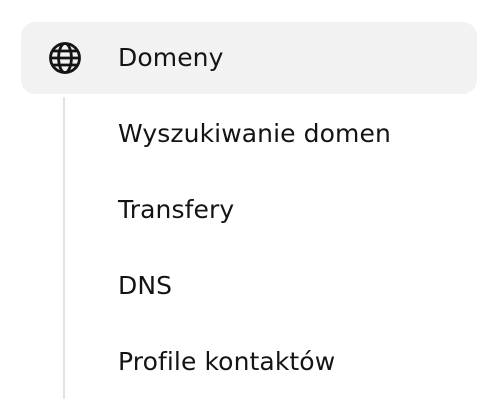 The image size is (497, 416). Describe the element at coordinates (145, 286) in the screenshot. I see `submenu-item-dns: DNS` at that location.